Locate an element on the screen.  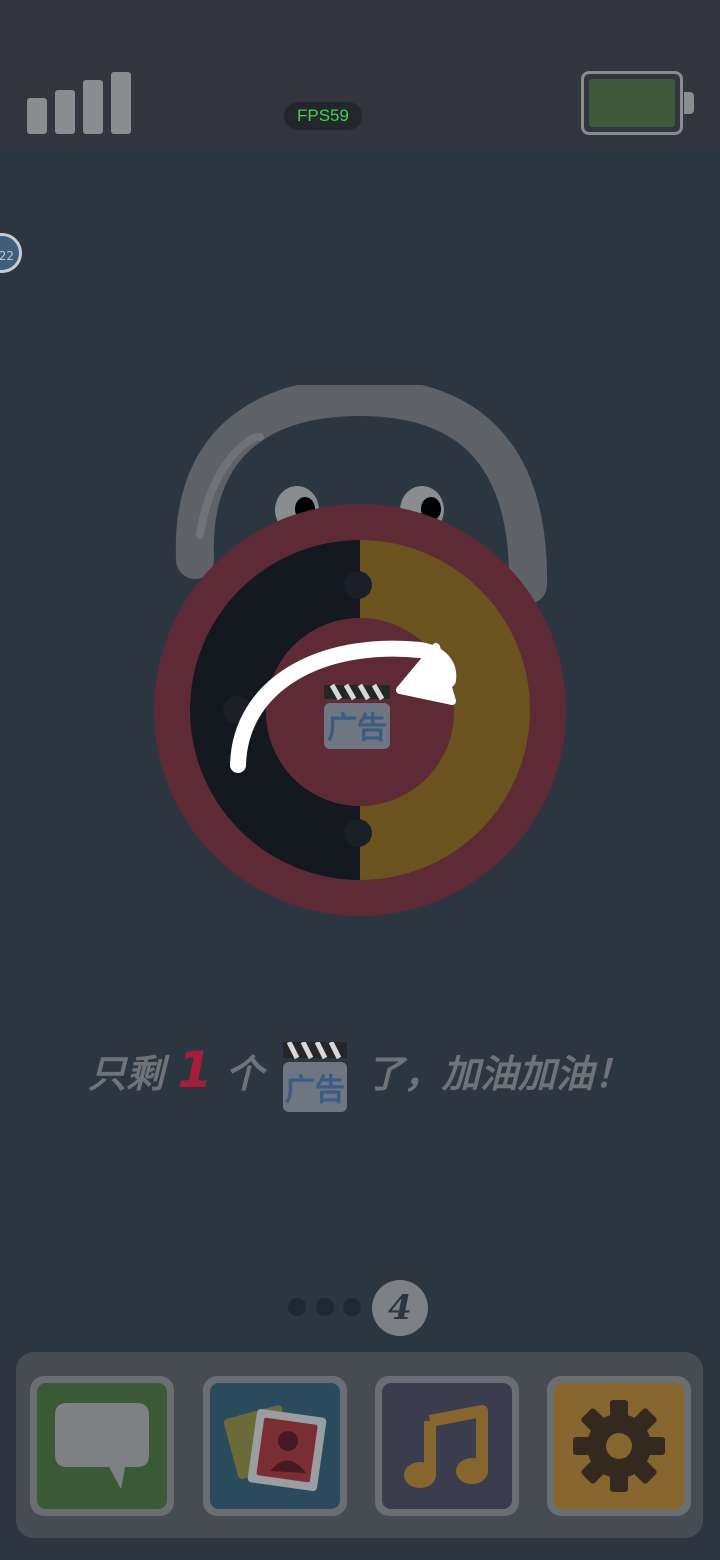
inline-ad-label: 广告 is located at coordinates (315, 1090).